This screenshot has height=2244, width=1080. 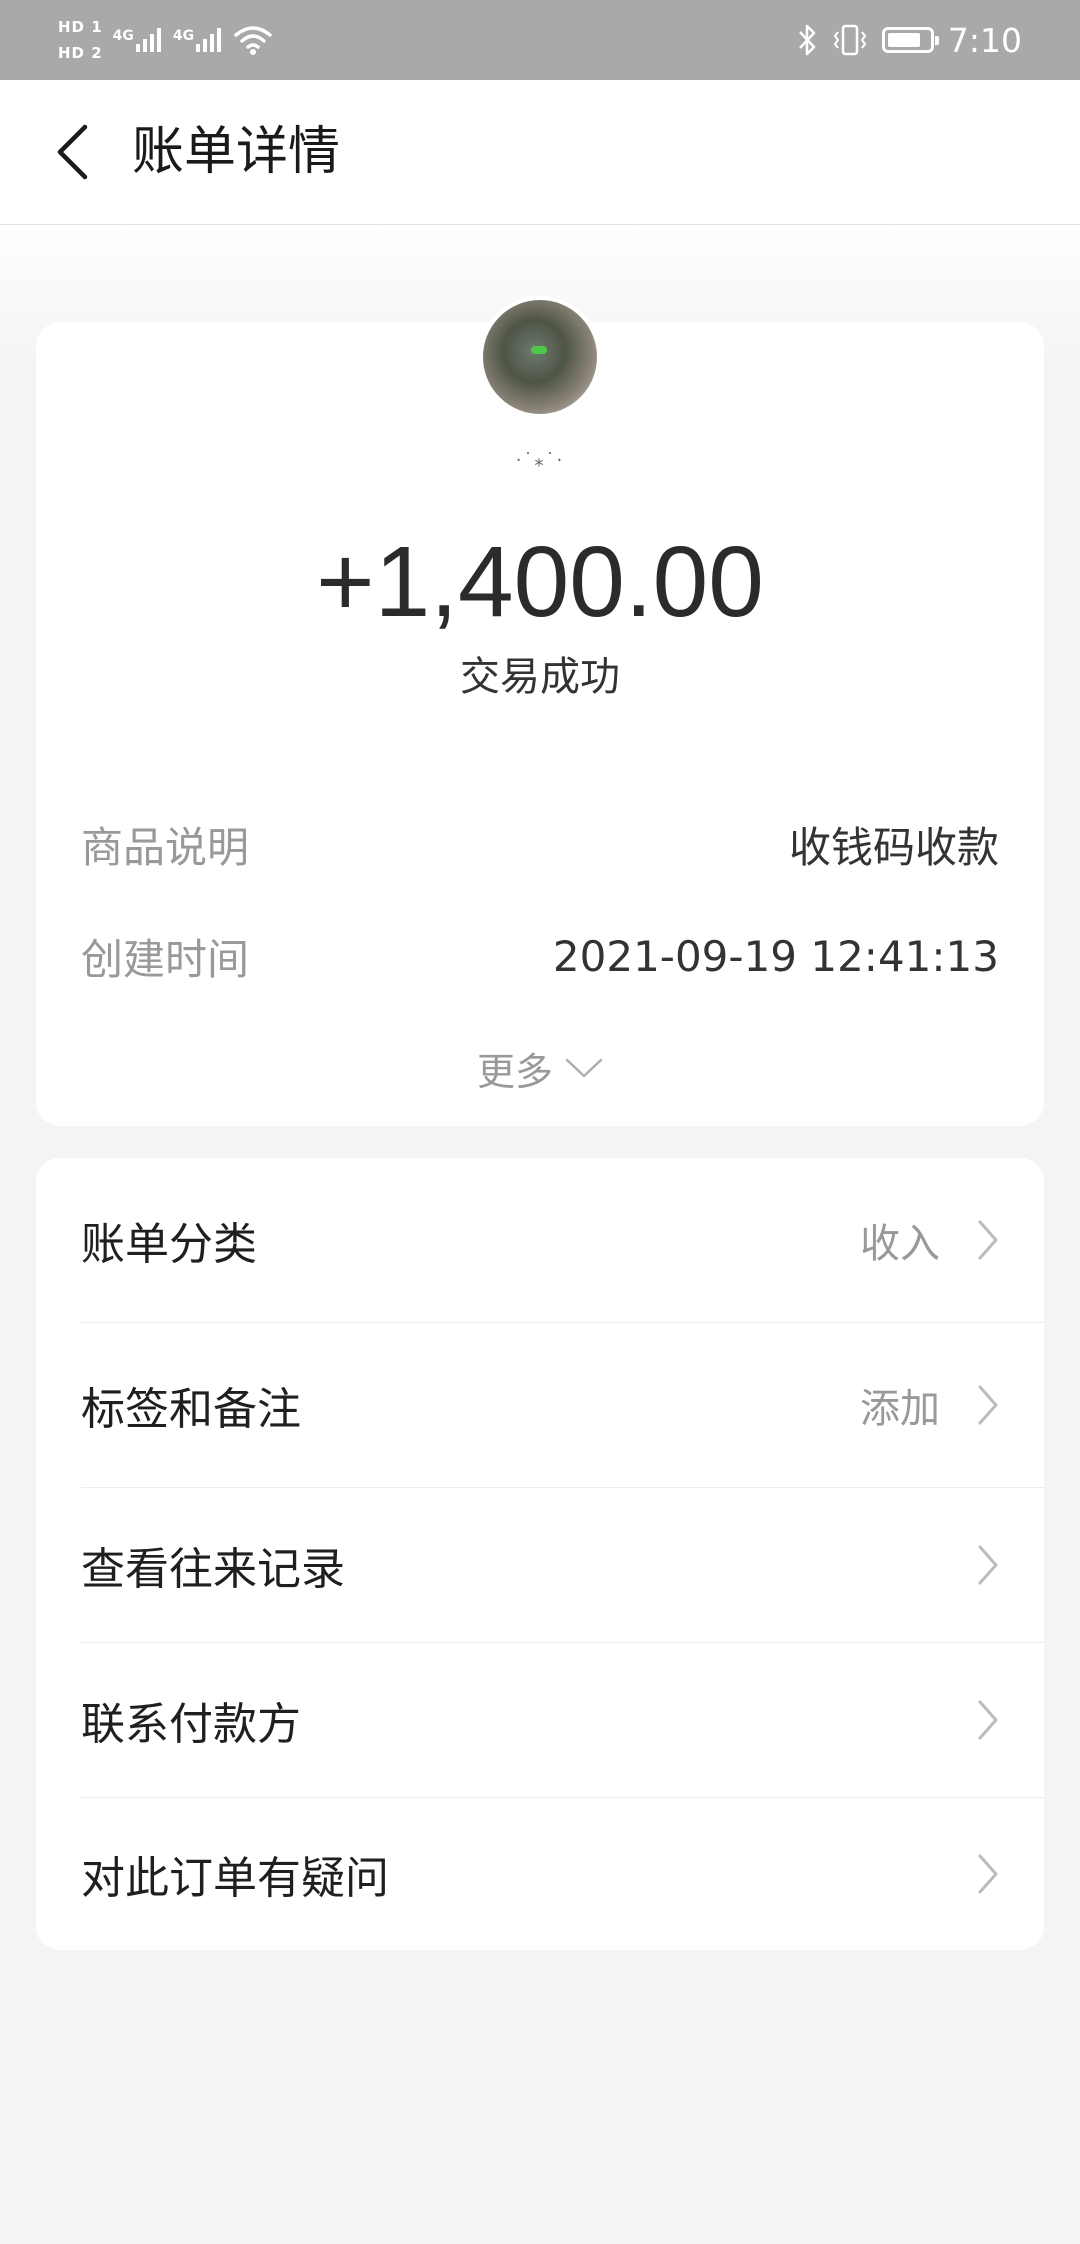 What do you see at coordinates (183, 36) in the screenshot?
I see `network-type-2: 4G` at bounding box center [183, 36].